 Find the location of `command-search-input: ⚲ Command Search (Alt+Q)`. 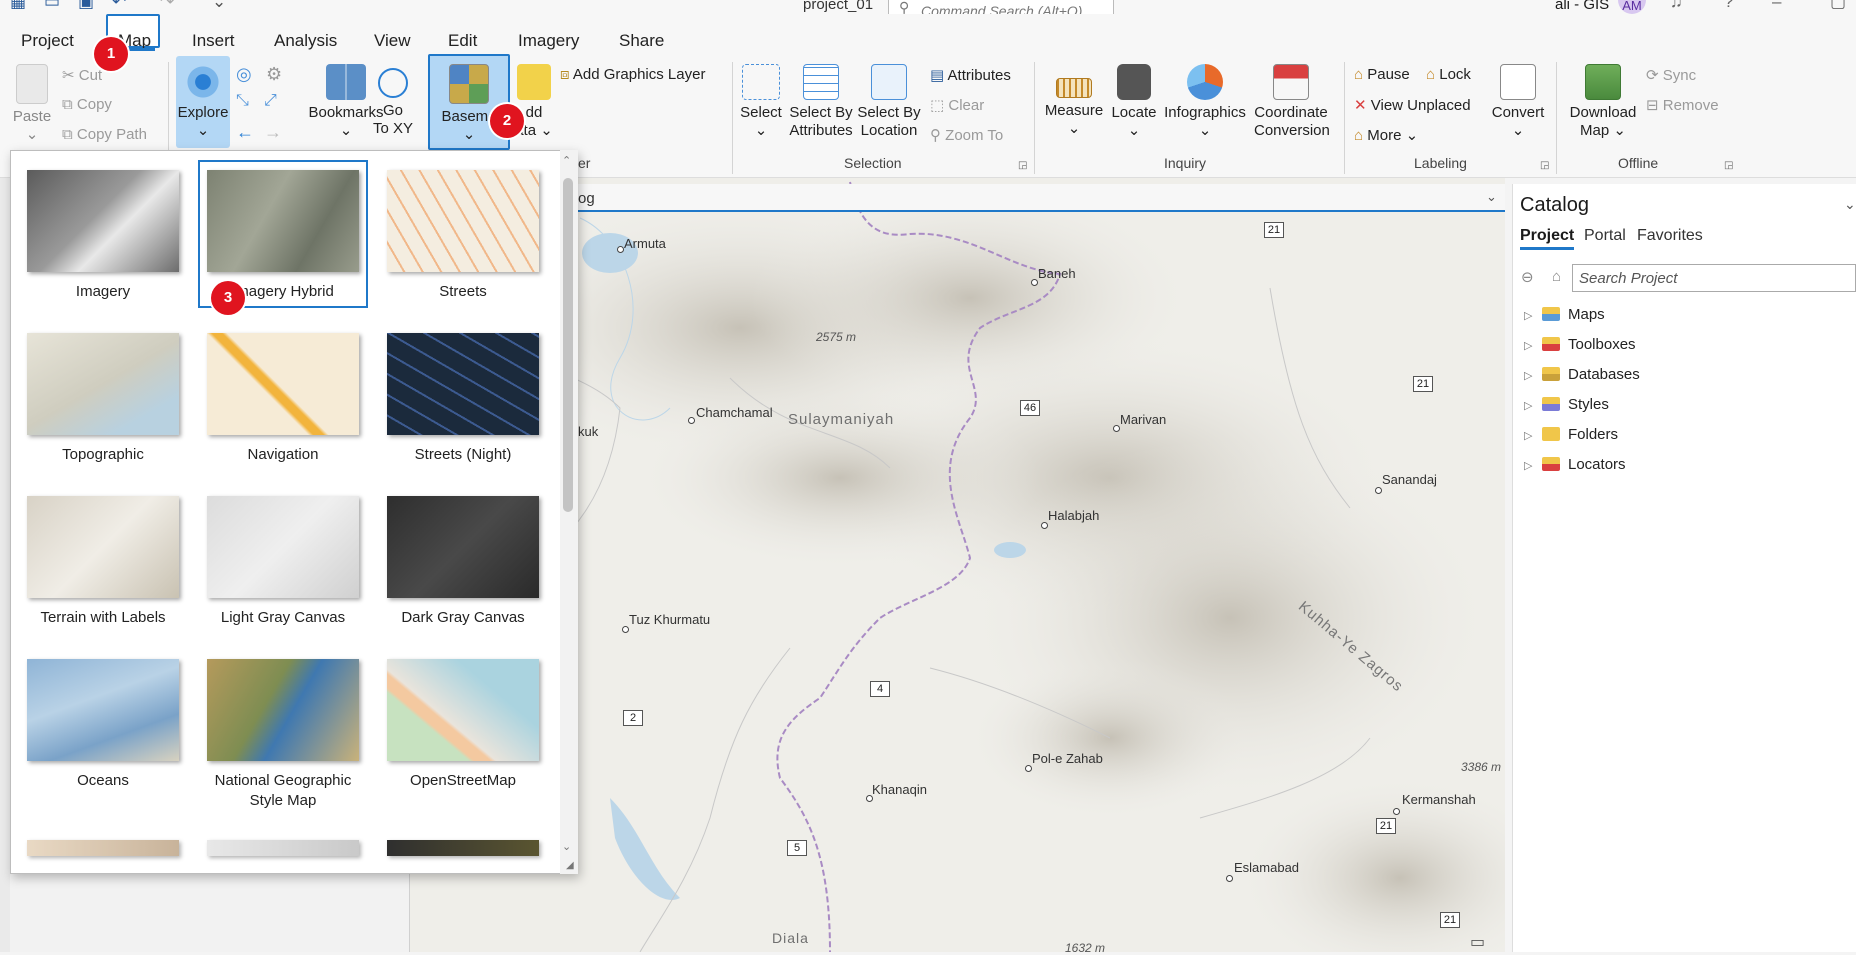

command-search-input: ⚲ Command Search (Alt+Q) is located at coordinates (1001, 7).